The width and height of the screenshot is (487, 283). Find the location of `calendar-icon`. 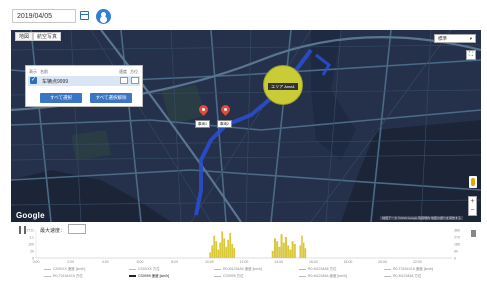

calendar-icon is located at coordinates (84, 15).